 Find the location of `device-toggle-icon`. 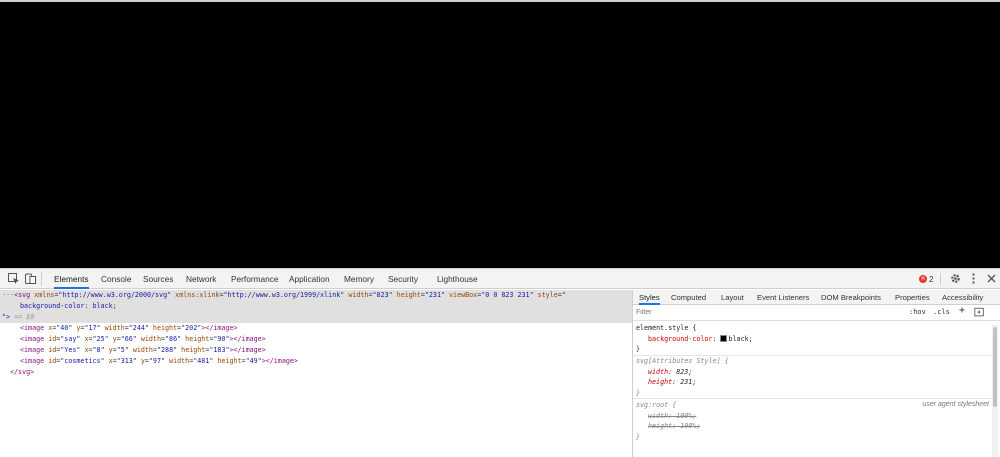

device-toggle-icon is located at coordinates (30, 278).